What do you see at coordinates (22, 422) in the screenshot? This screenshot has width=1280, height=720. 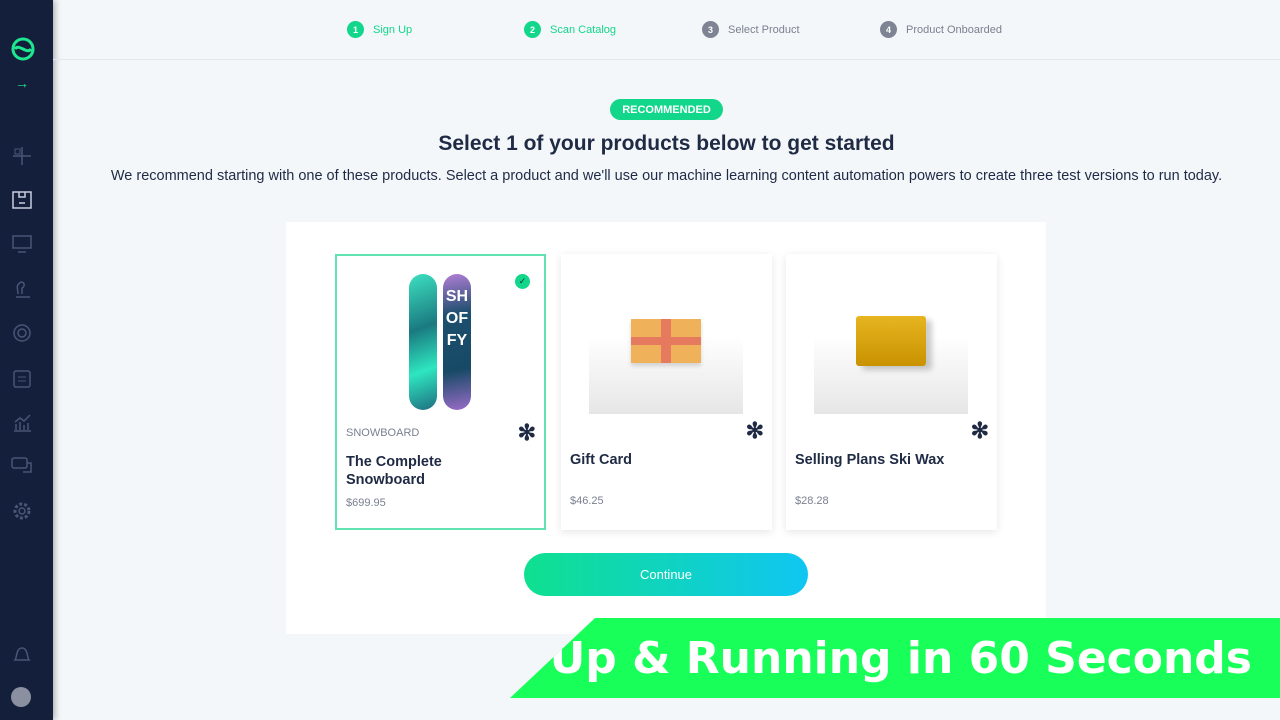 I see `analytics-icon` at bounding box center [22, 422].